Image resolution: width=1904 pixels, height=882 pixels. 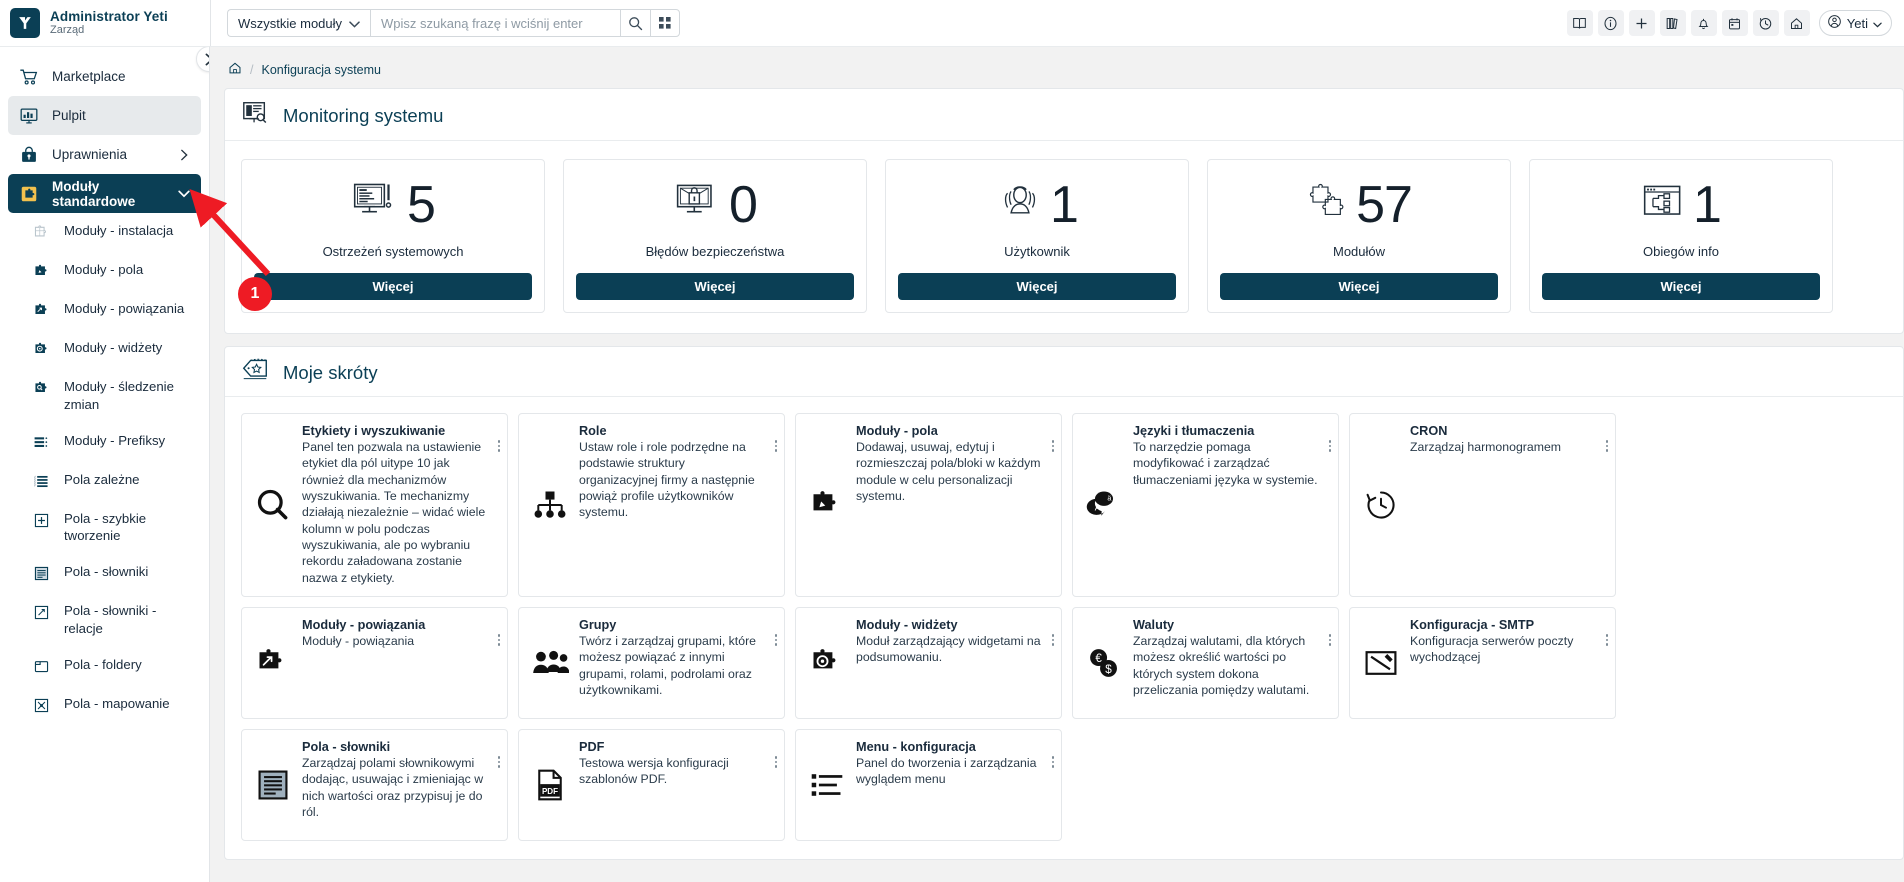 What do you see at coordinates (104, 528) in the screenshot?
I see `sidebar-item-pola-szybkie-tworzenie: Pola - szybkie tworzenie` at bounding box center [104, 528].